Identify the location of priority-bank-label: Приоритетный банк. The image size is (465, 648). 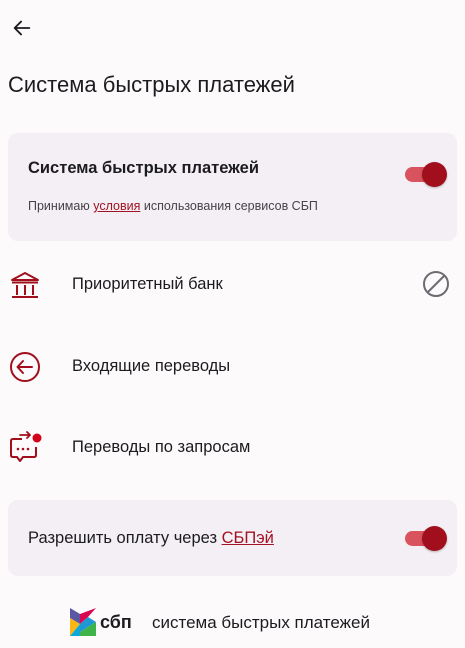
(147, 284).